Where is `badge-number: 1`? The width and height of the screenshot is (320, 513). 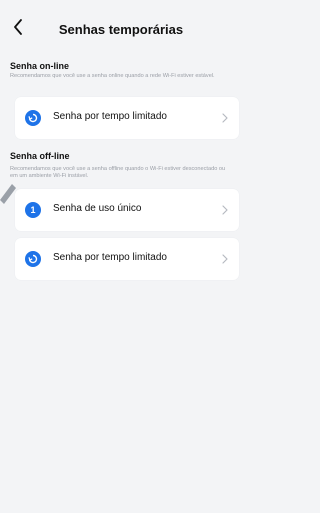 badge-number: 1 is located at coordinates (33, 210).